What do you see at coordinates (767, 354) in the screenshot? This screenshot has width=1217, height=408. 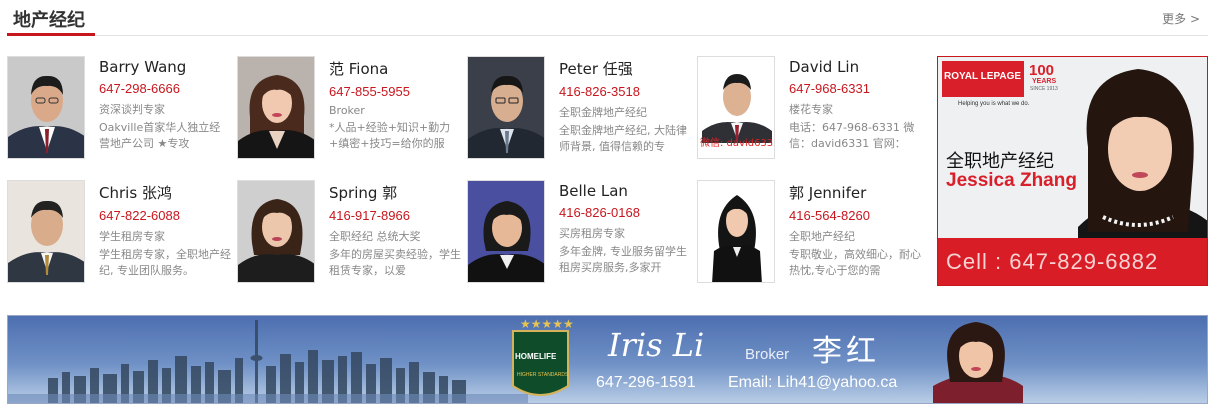 I see `banner-title: Broker` at bounding box center [767, 354].